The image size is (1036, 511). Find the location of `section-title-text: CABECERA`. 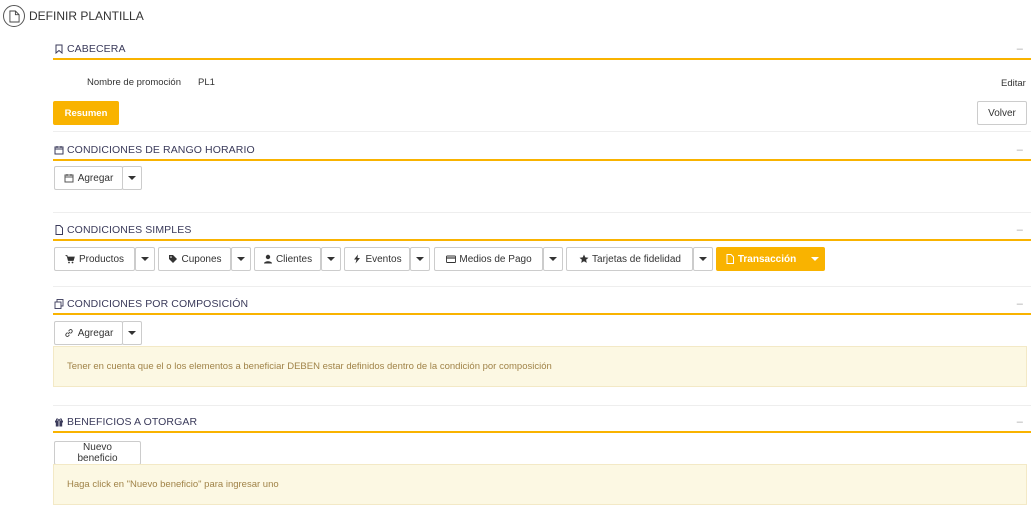

section-title-text: CABECERA is located at coordinates (96, 49).